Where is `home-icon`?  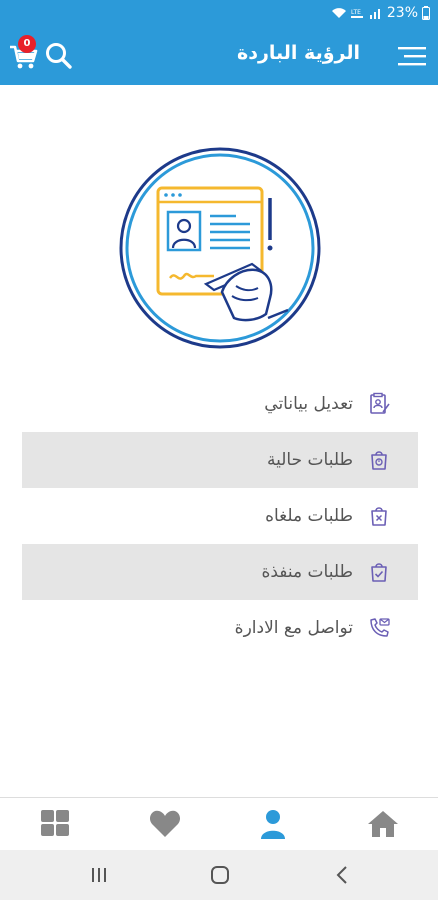 home-icon is located at coordinates (383, 824).